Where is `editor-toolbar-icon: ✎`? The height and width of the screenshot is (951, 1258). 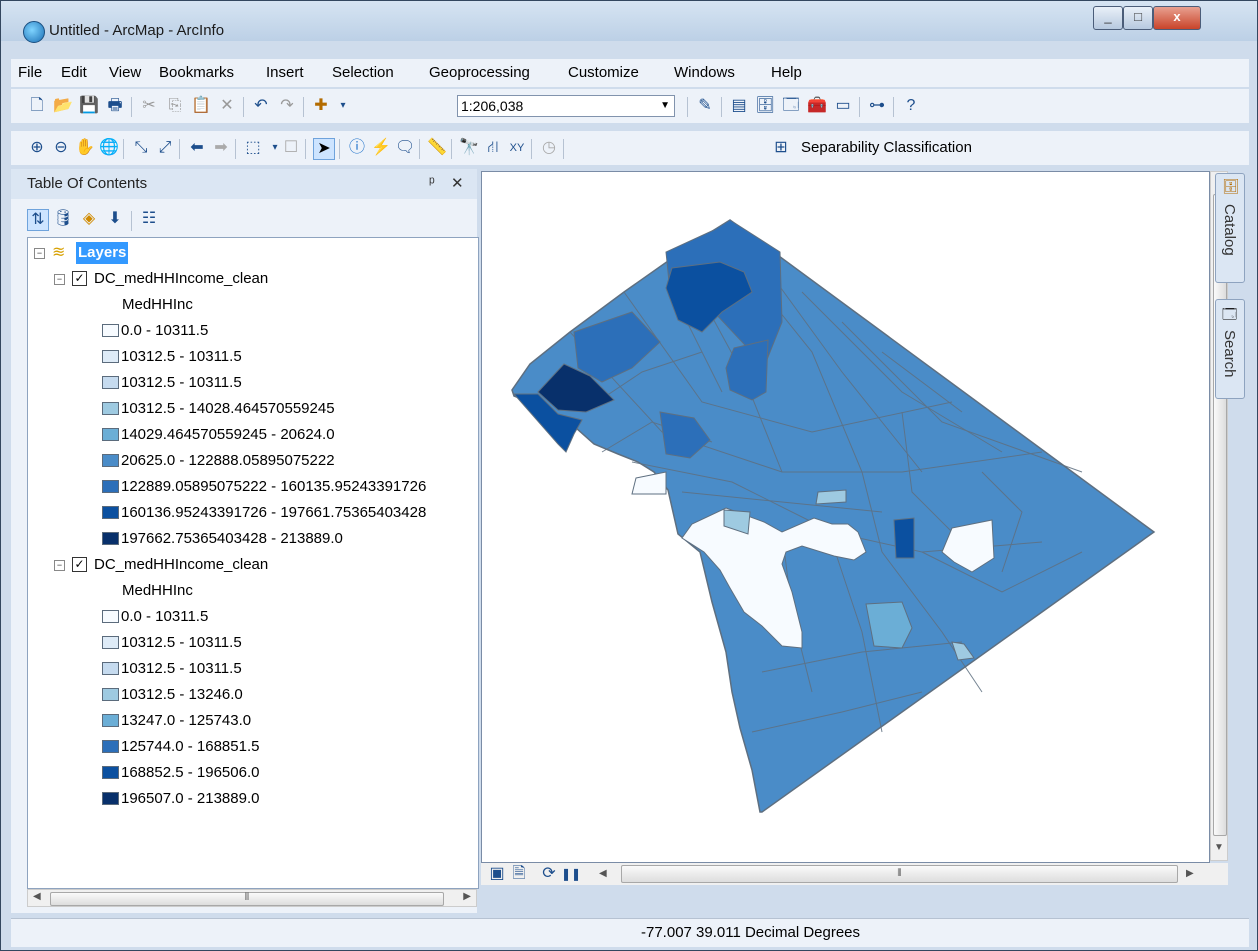 editor-toolbar-icon: ✎ is located at coordinates (705, 106).